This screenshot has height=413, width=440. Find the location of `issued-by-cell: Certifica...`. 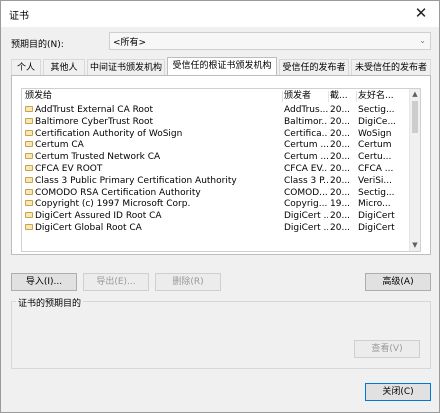

issued-by-cell: Certifica... is located at coordinates (306, 133).